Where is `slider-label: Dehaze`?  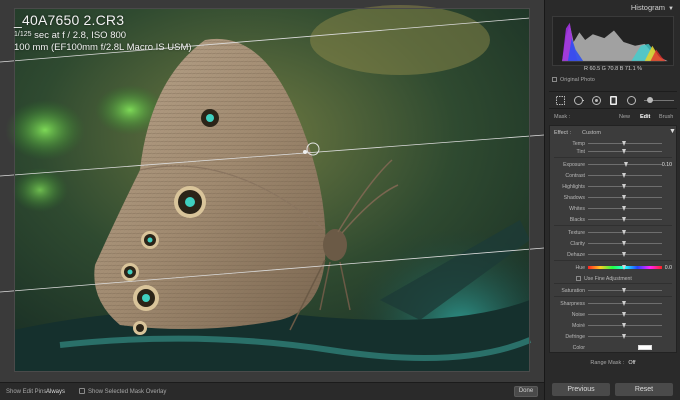 slider-label: Dehaze is located at coordinates (576, 255).